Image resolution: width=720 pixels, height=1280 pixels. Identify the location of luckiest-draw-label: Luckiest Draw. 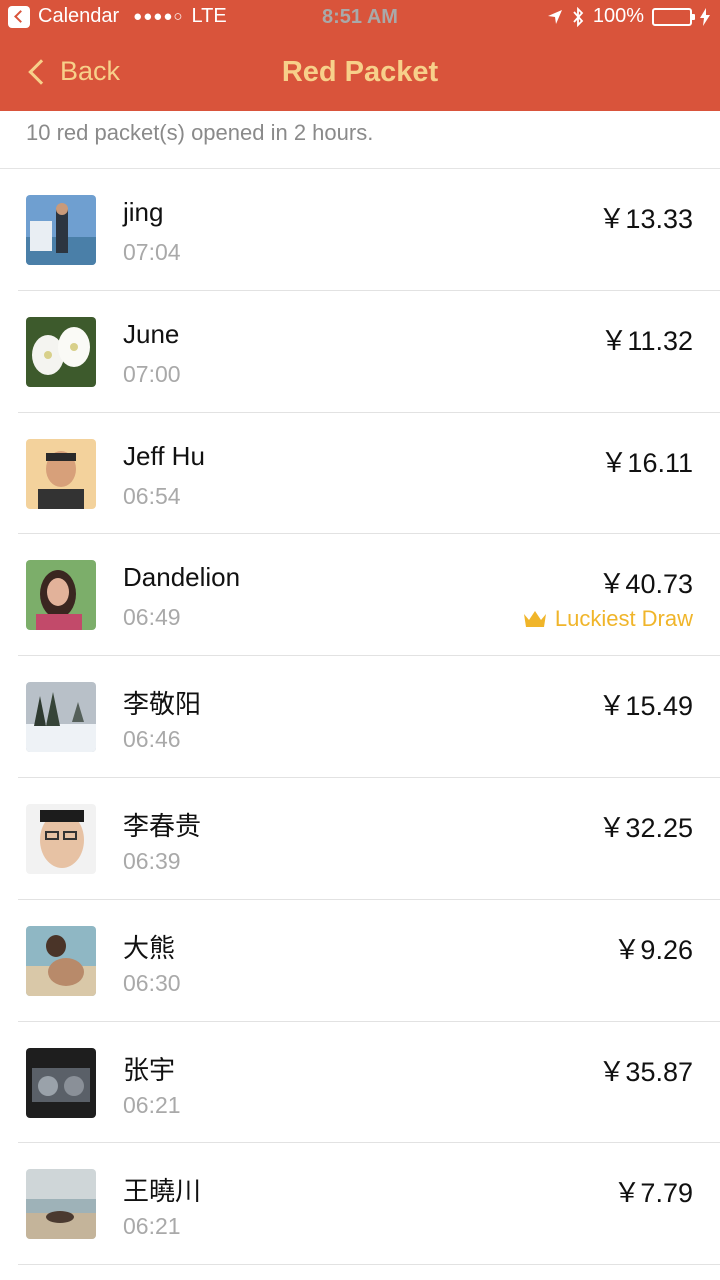
(623, 619).